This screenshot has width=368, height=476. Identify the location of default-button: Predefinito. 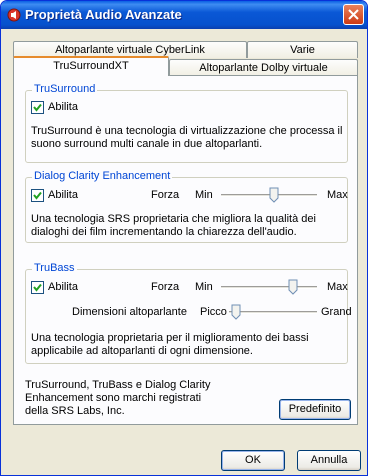
(315, 409).